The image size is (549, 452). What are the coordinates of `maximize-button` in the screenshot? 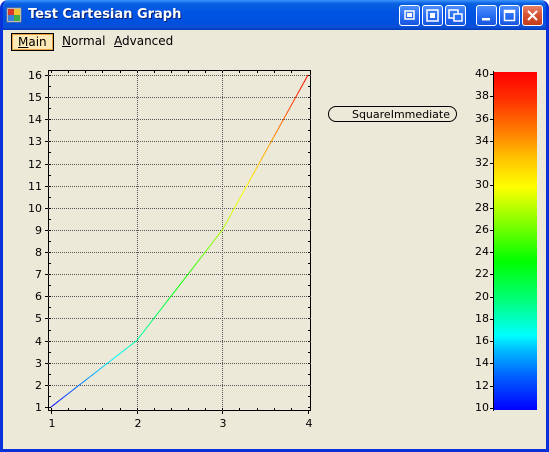 It's located at (509, 15).